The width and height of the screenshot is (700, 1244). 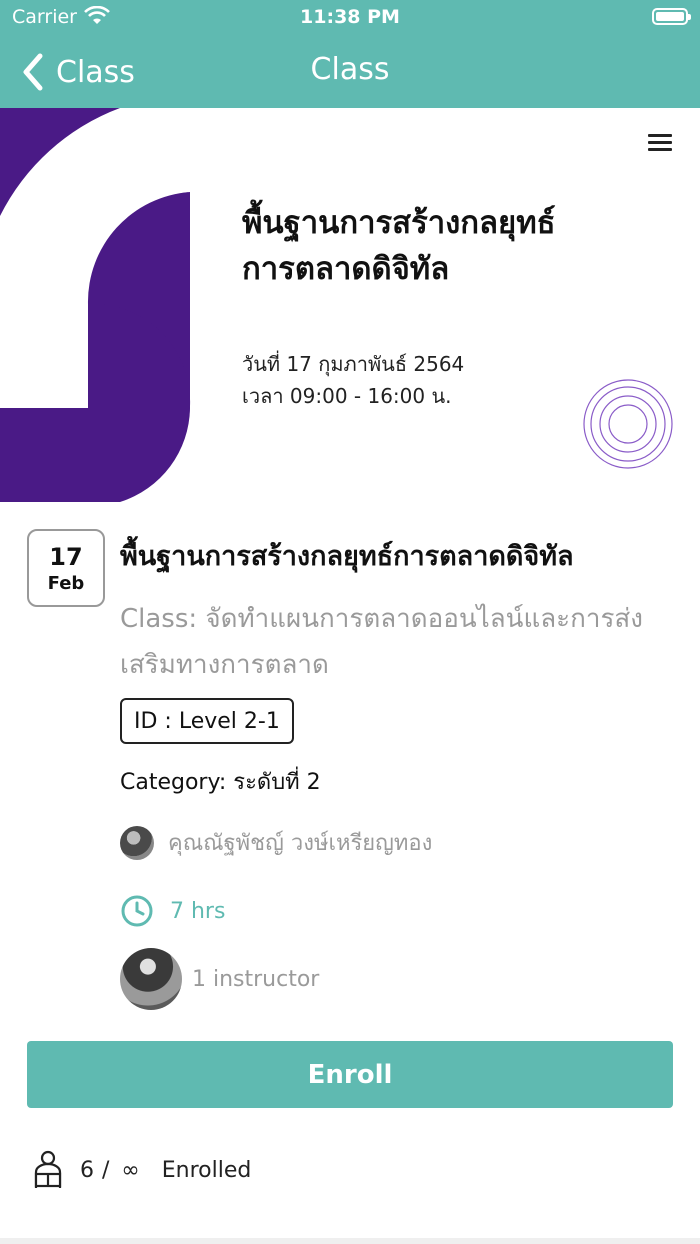 I want to click on status-bar: Carrier 11:38 PM, so click(x=350, y=18).